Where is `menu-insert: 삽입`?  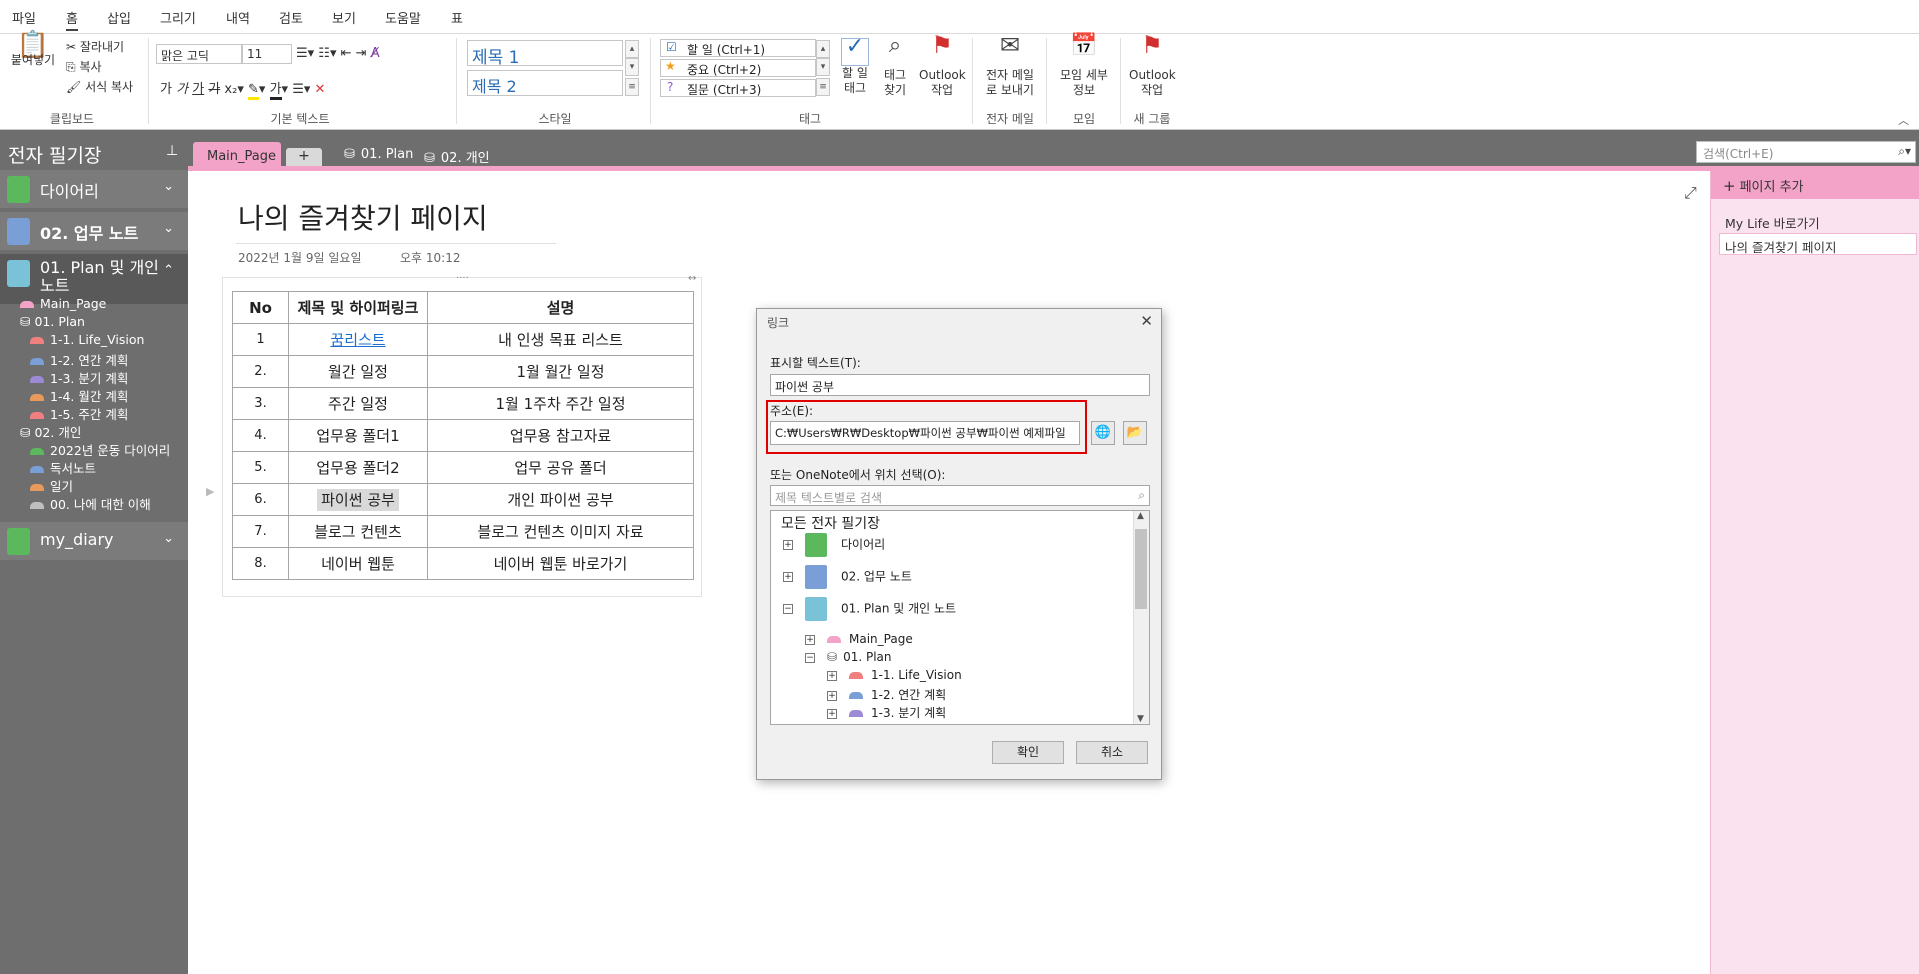 menu-insert: 삽입 is located at coordinates (119, 17).